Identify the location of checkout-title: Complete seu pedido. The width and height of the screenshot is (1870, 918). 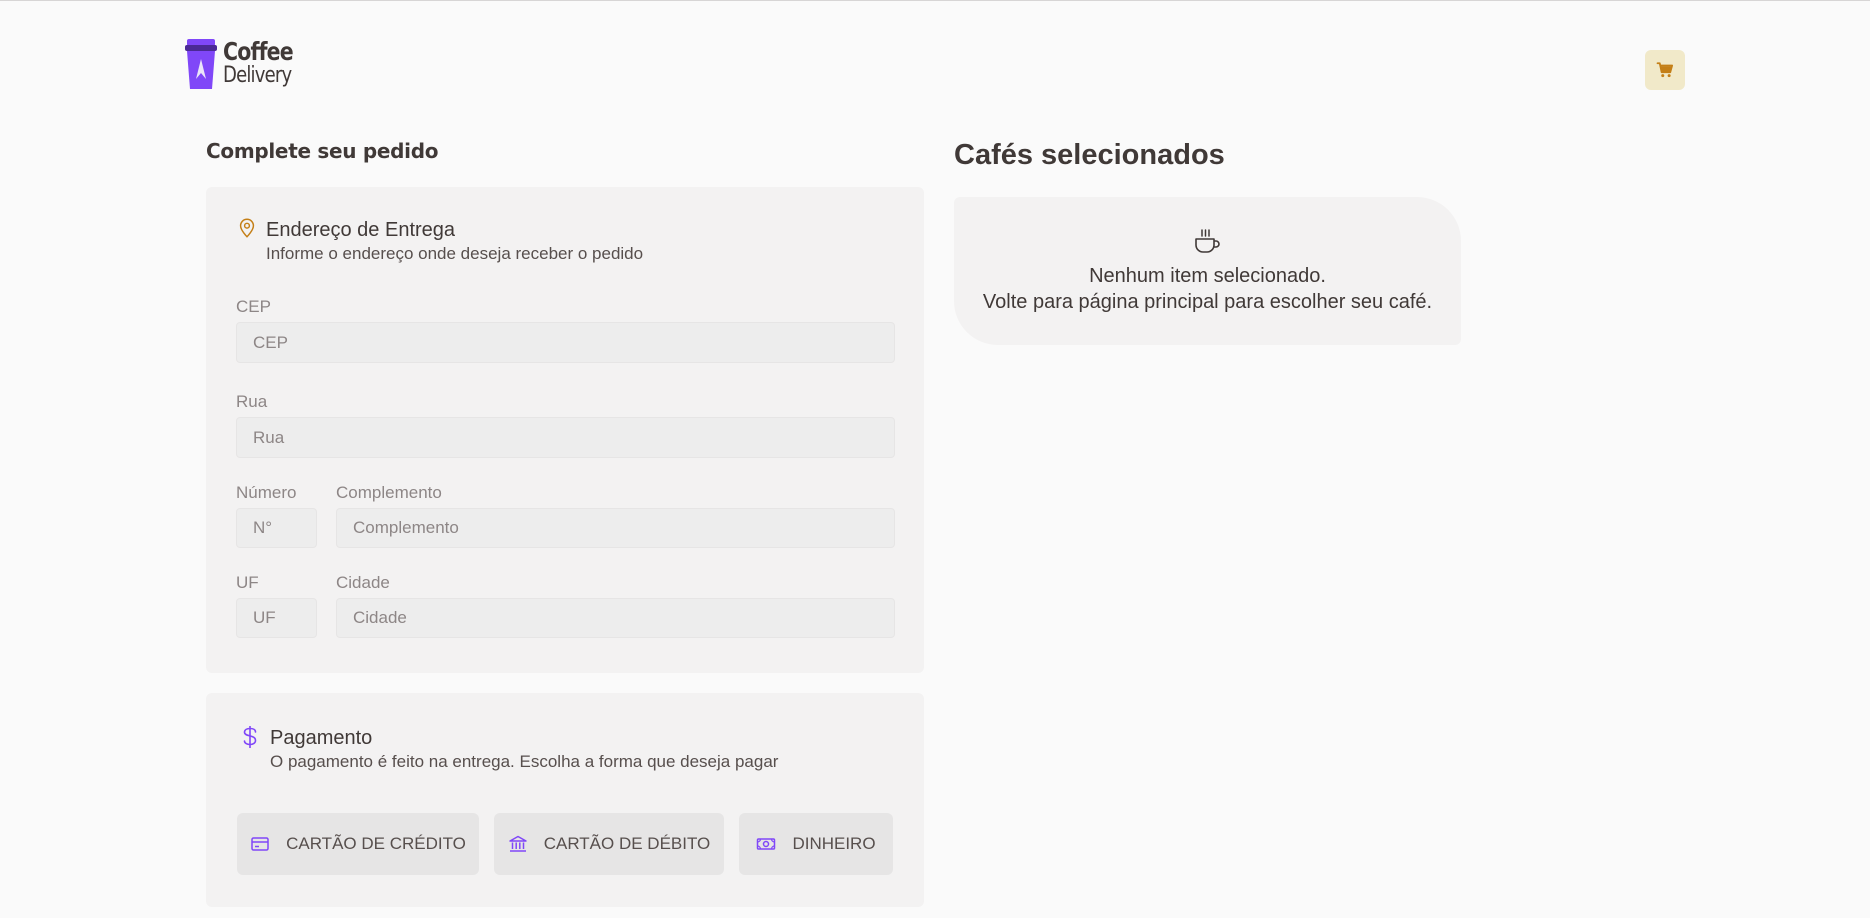
(322, 151).